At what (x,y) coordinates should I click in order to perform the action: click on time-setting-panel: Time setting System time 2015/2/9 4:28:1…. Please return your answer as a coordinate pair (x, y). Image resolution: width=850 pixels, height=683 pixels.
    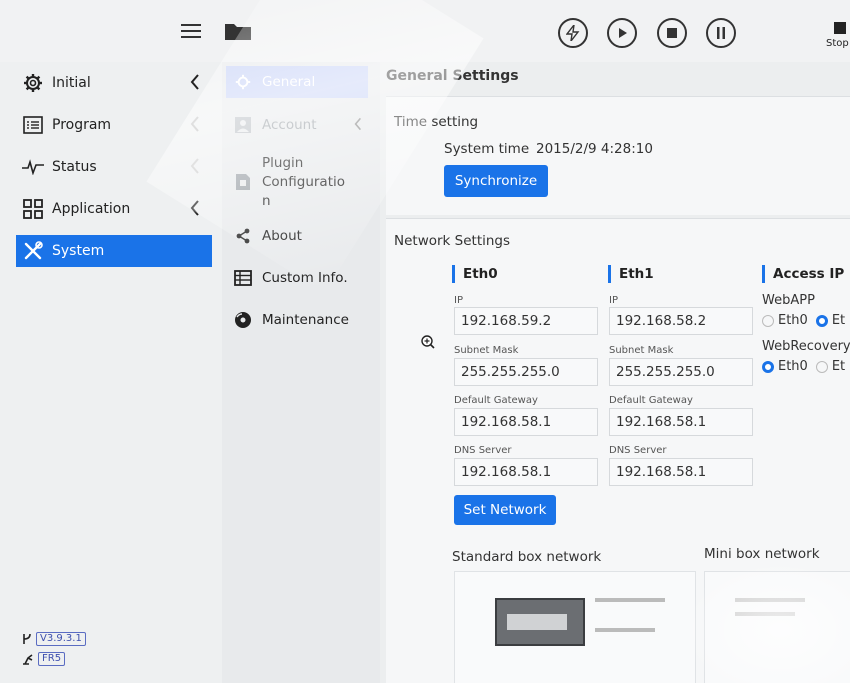
    Looking at the image, I should click on (618, 155).